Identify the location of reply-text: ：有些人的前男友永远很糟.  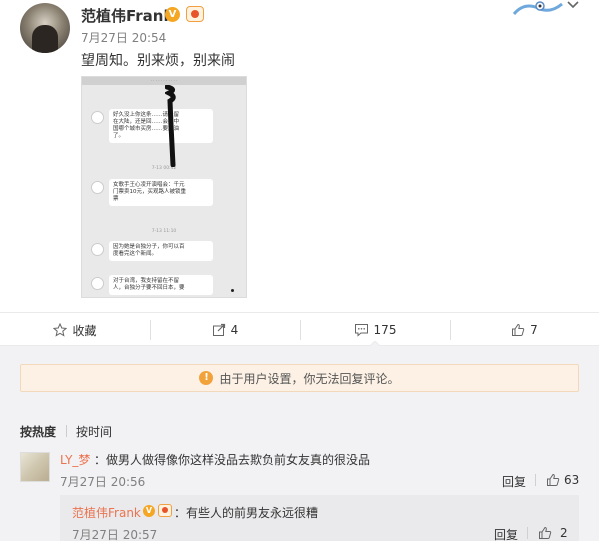
(246, 513).